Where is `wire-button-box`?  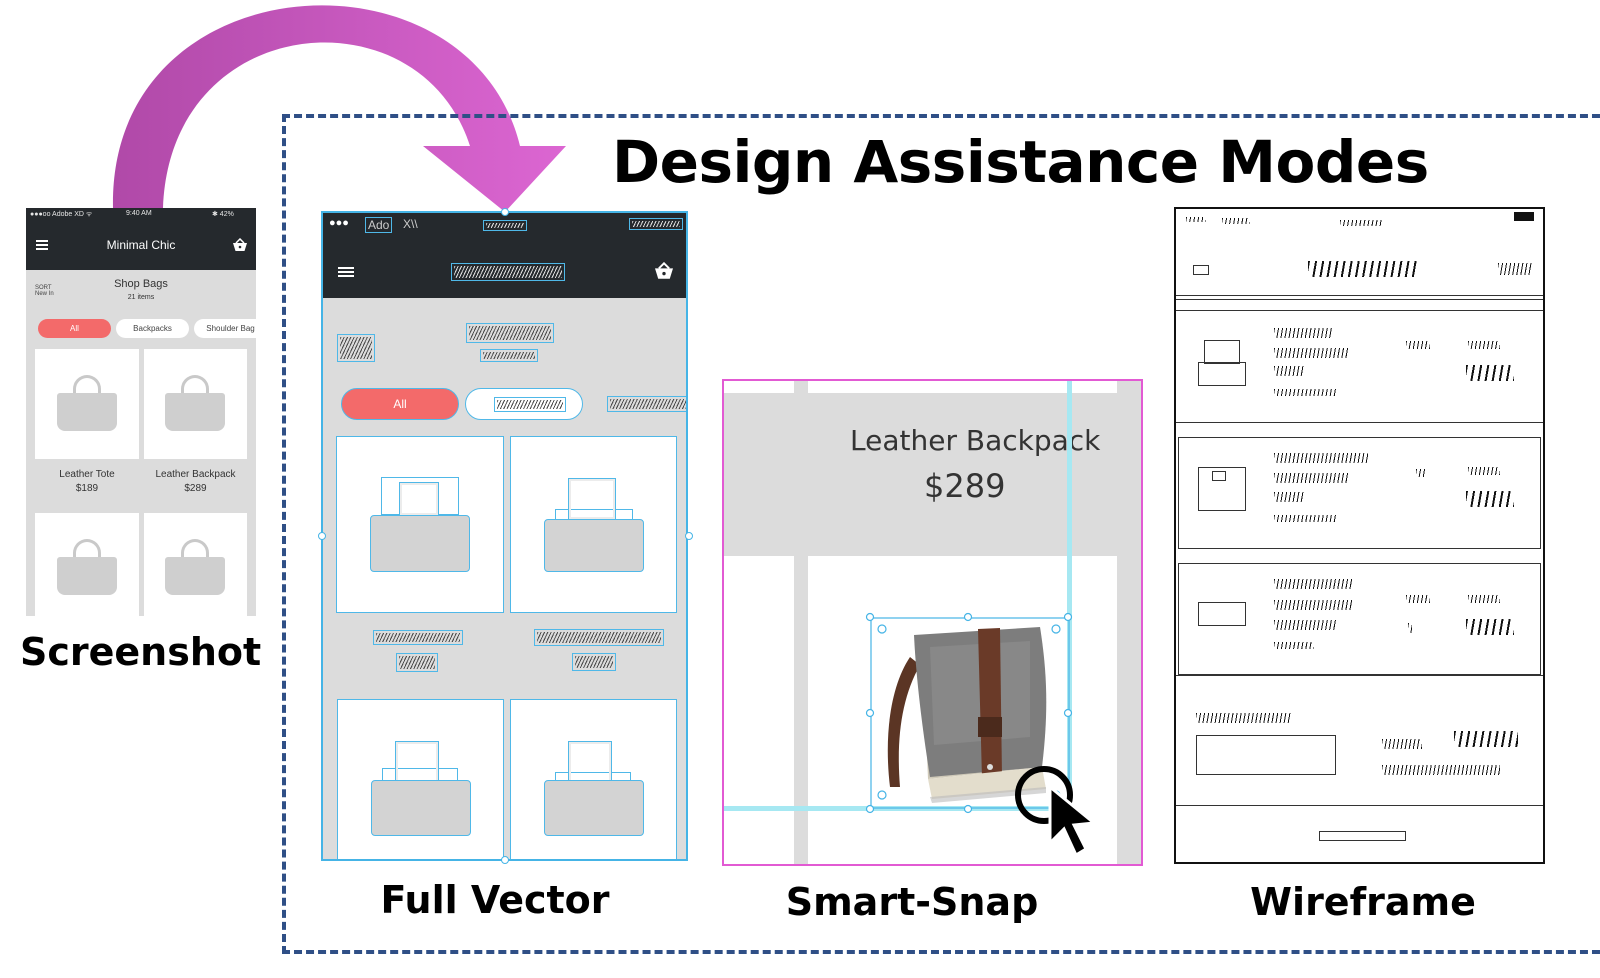 wire-button-box is located at coordinates (1362, 836).